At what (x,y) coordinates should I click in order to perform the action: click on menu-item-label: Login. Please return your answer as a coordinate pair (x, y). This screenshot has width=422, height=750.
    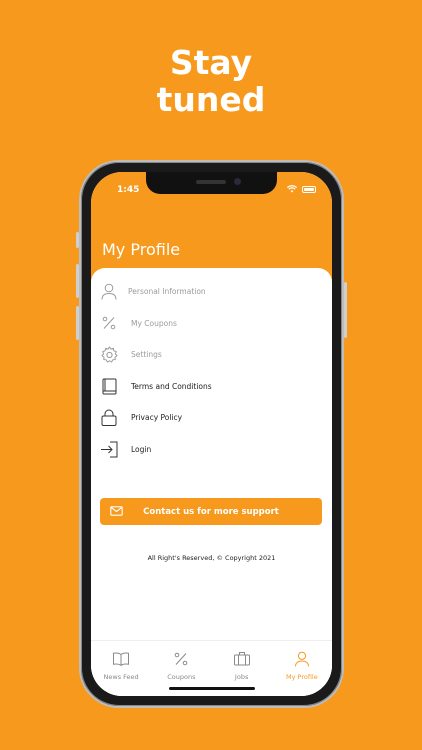
    Looking at the image, I should click on (141, 449).